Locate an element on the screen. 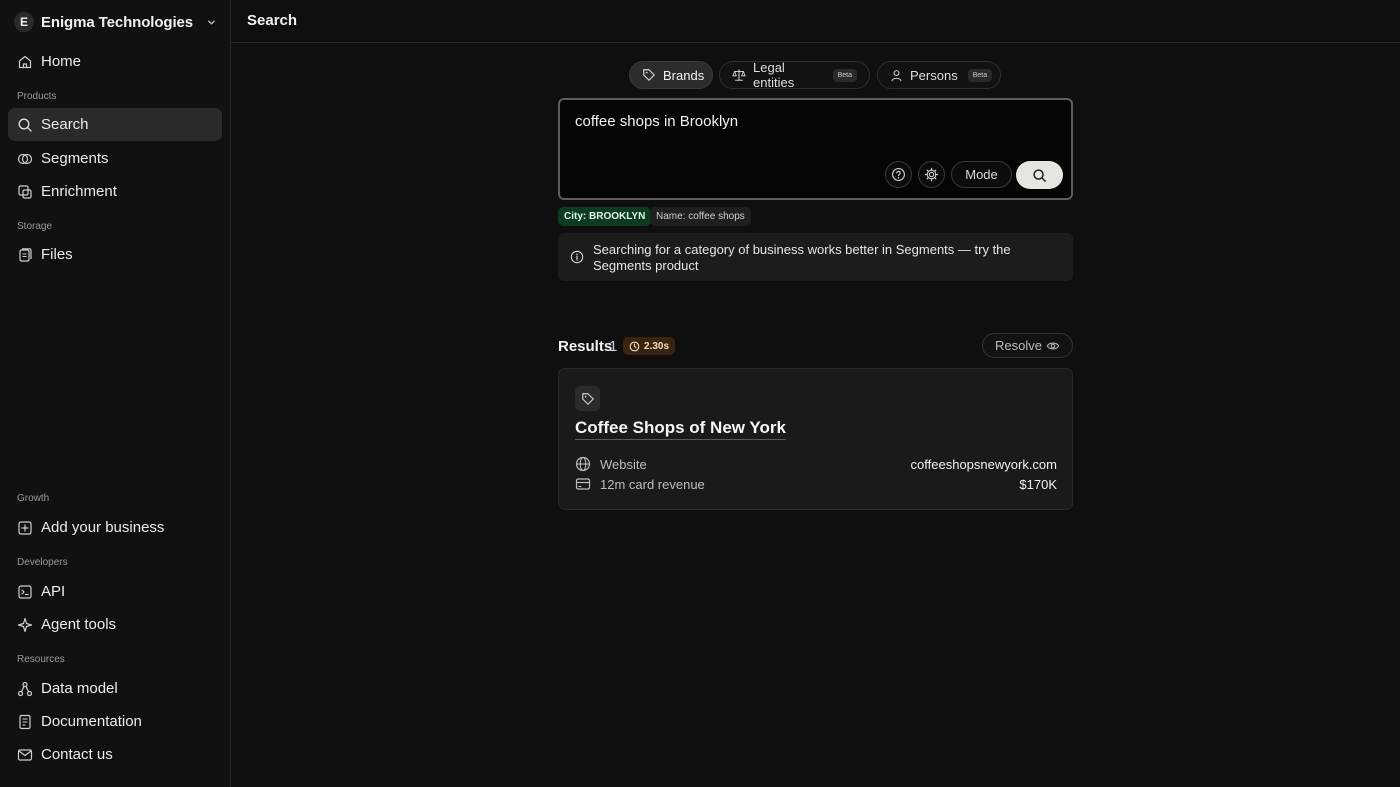 Image resolution: width=1400 pixels, height=787 pixels. search-submit-button is located at coordinates (1039, 175).